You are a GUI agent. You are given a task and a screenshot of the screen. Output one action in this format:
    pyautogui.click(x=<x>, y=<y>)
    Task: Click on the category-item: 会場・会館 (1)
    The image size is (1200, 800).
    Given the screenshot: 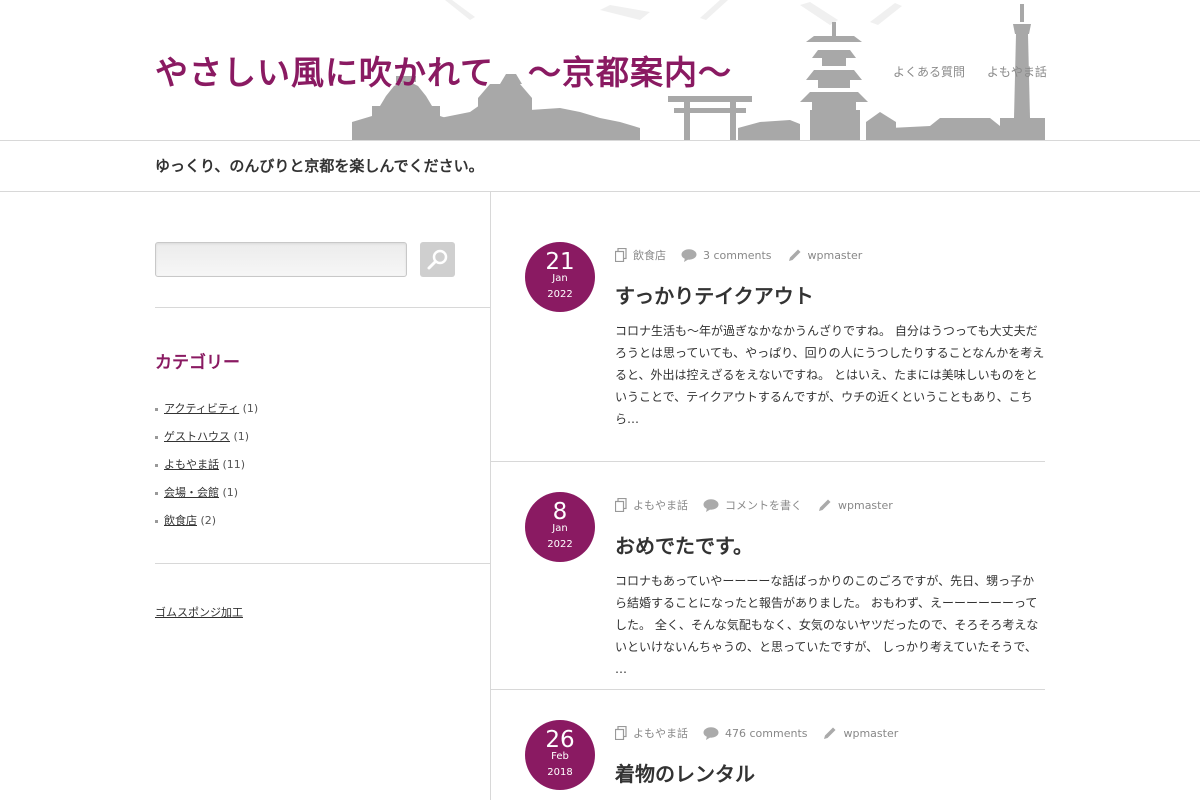 What is the action you would take?
    pyautogui.click(x=206, y=498)
    